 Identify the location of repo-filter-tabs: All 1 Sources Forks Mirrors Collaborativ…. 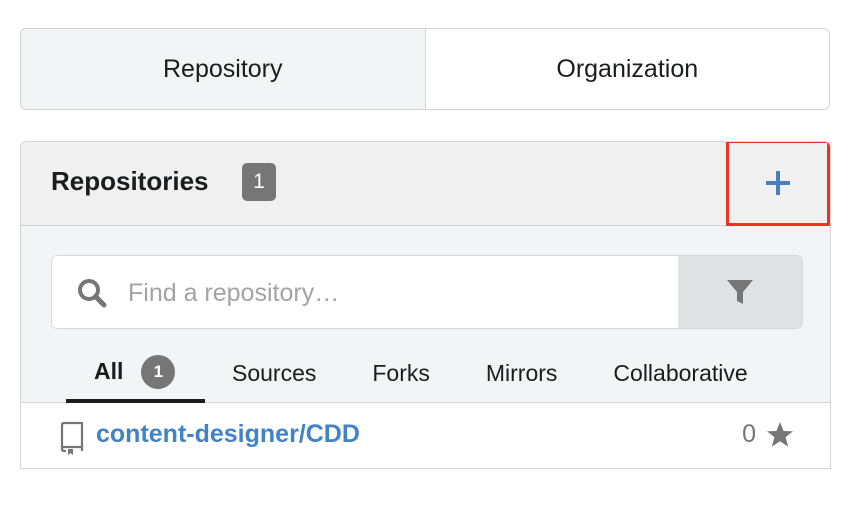
(407, 373).